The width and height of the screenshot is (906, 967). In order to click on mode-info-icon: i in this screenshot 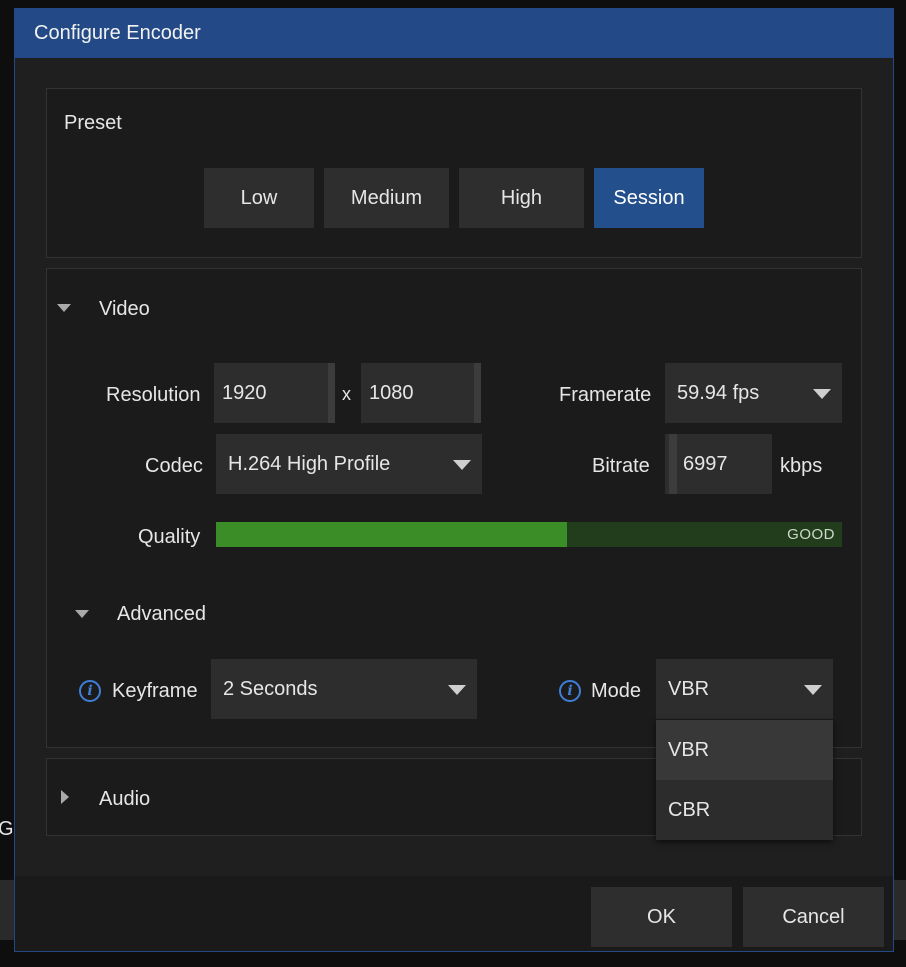, I will do `click(570, 691)`.